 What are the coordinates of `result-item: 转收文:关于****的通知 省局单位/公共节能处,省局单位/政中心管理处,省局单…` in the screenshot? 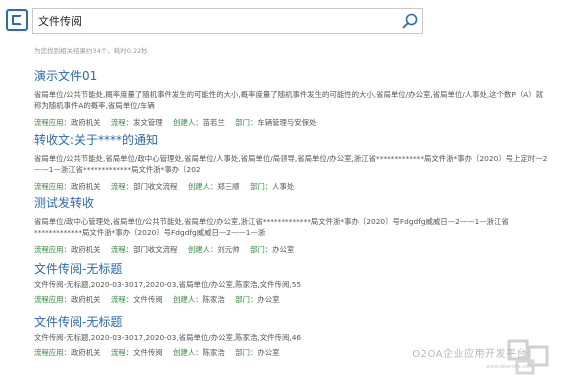 It's located at (291, 162).